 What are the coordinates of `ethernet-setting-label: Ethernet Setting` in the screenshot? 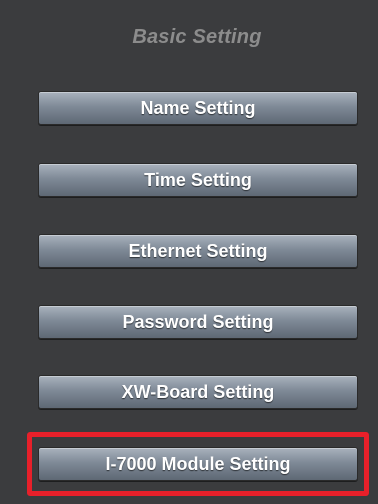 It's located at (198, 251).